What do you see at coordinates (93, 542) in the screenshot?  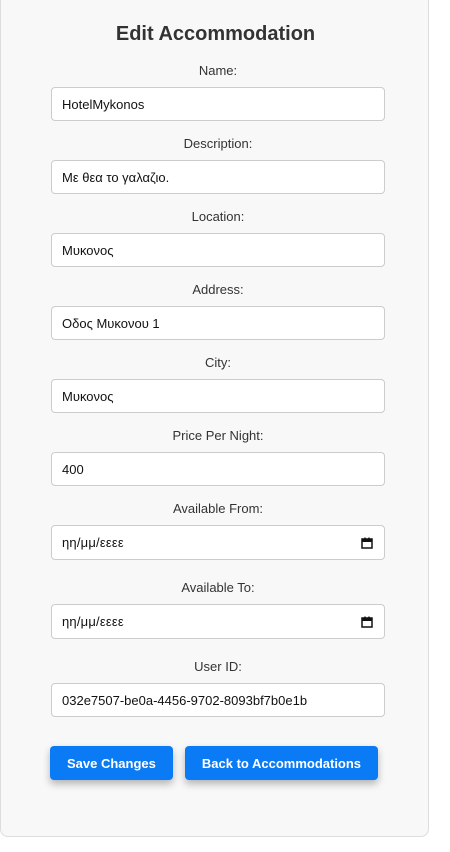 I see `available-from-placeholder: ηη/μμ/εεεε` at bounding box center [93, 542].